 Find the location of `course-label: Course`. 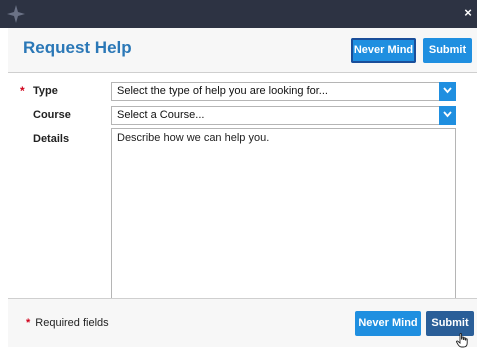

course-label: Course is located at coordinates (52, 115).